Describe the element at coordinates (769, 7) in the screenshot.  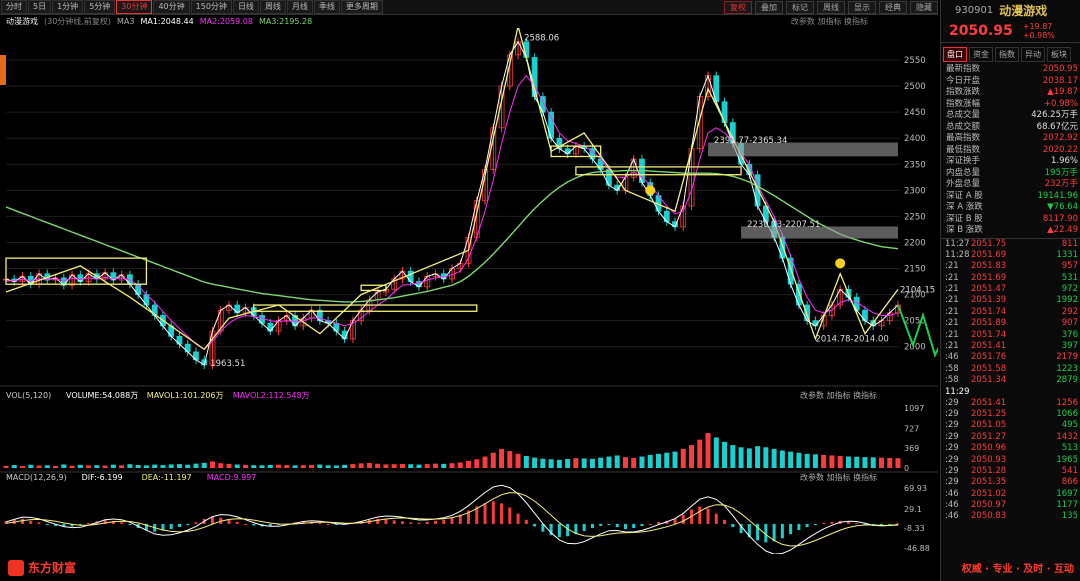
I see `tool-button: 叠加` at that location.